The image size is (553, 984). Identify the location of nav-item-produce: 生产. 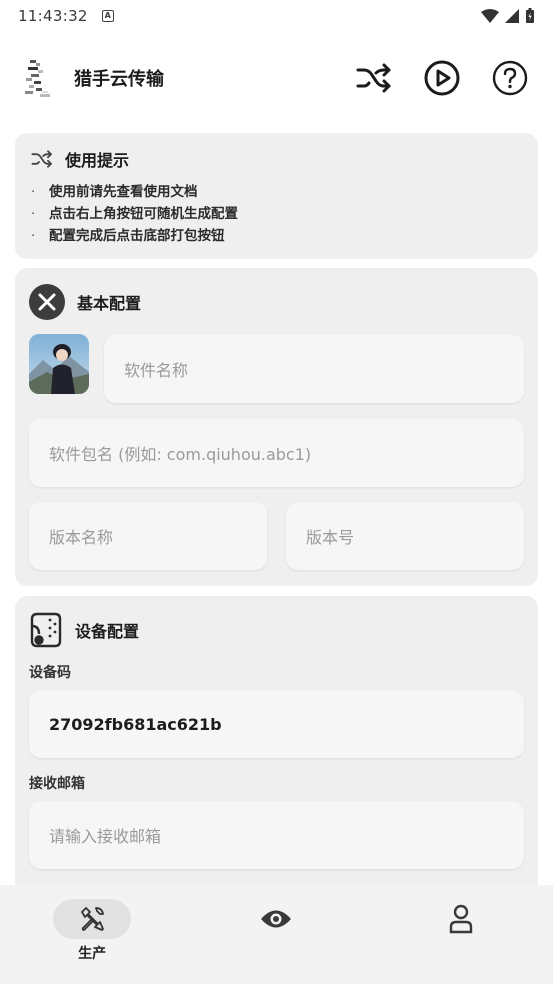
(92, 934).